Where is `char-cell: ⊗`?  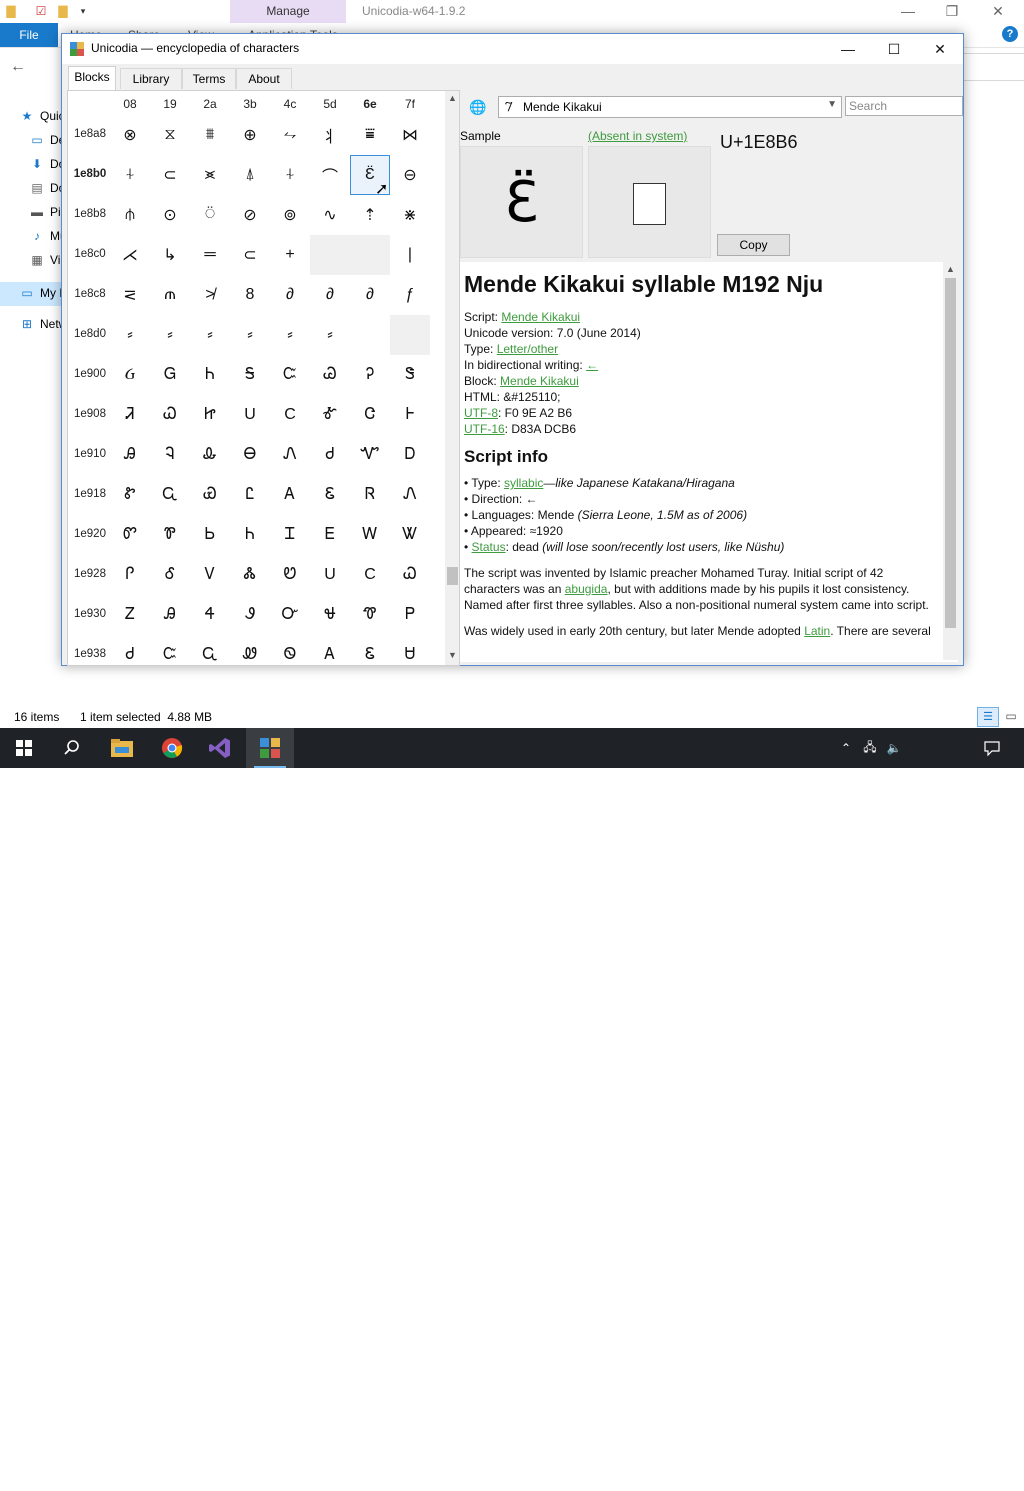
char-cell: ⊗ is located at coordinates (130, 135).